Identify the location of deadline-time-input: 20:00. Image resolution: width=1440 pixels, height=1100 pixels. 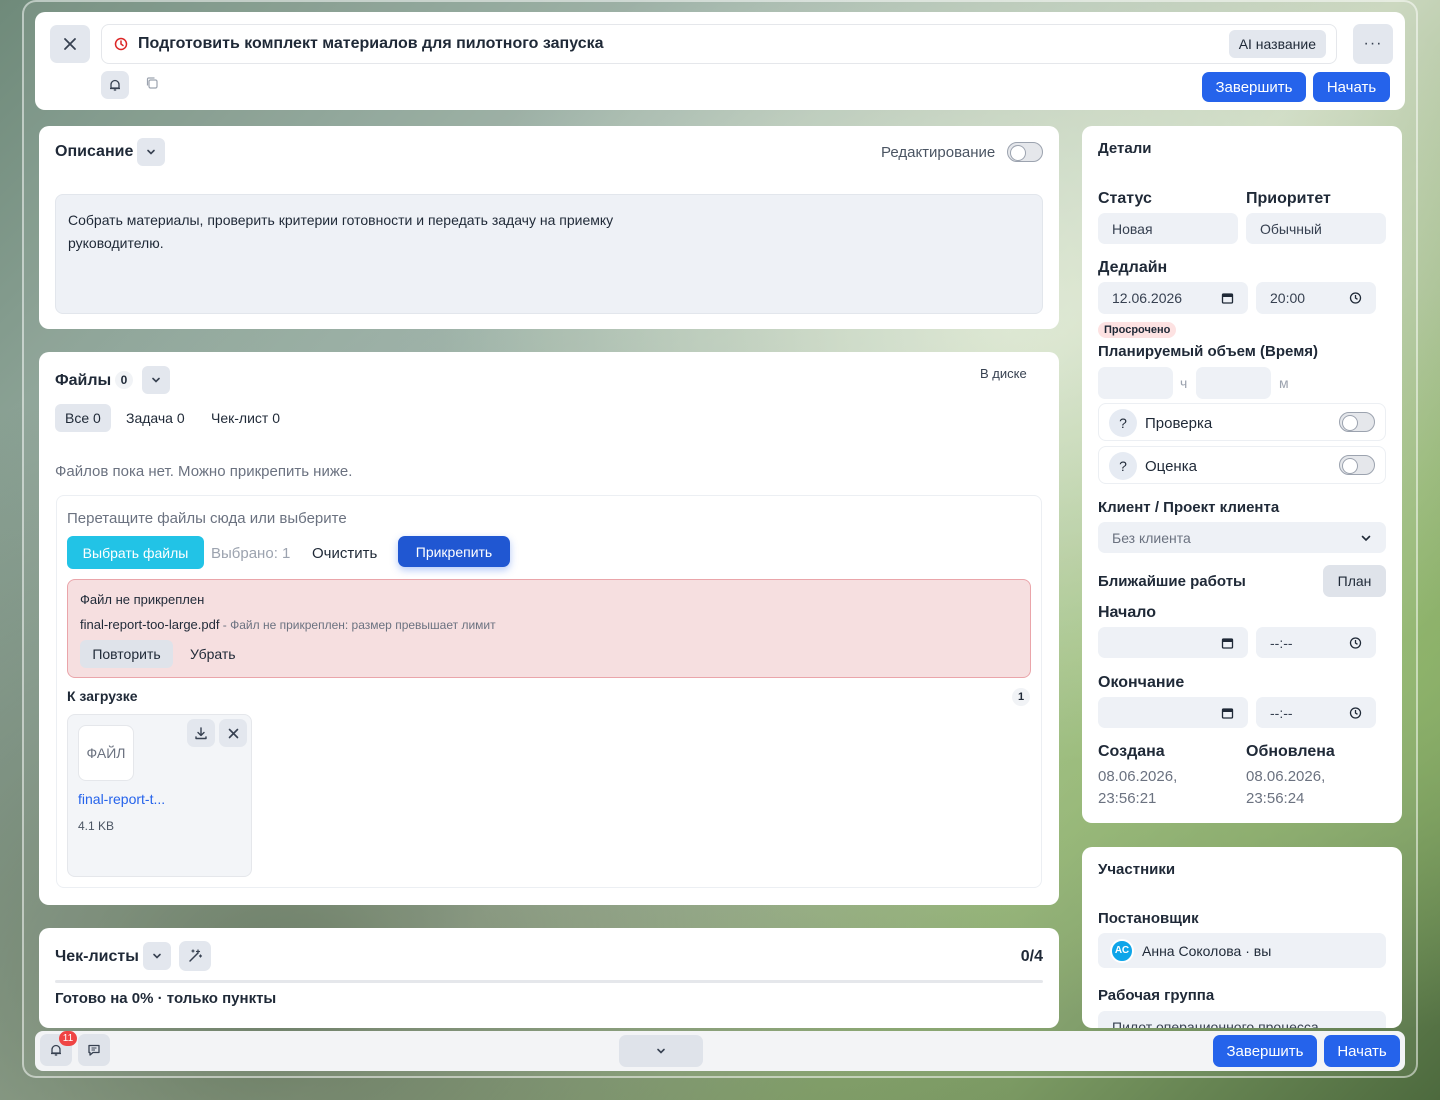
(1316, 298).